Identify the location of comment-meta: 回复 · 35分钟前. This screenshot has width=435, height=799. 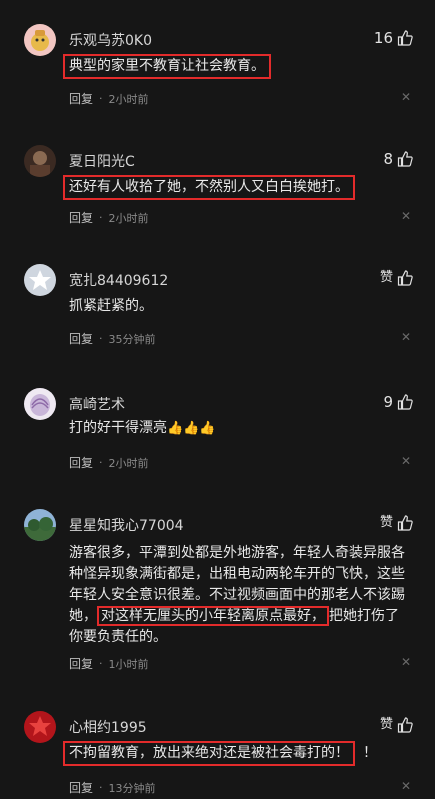
(112, 338).